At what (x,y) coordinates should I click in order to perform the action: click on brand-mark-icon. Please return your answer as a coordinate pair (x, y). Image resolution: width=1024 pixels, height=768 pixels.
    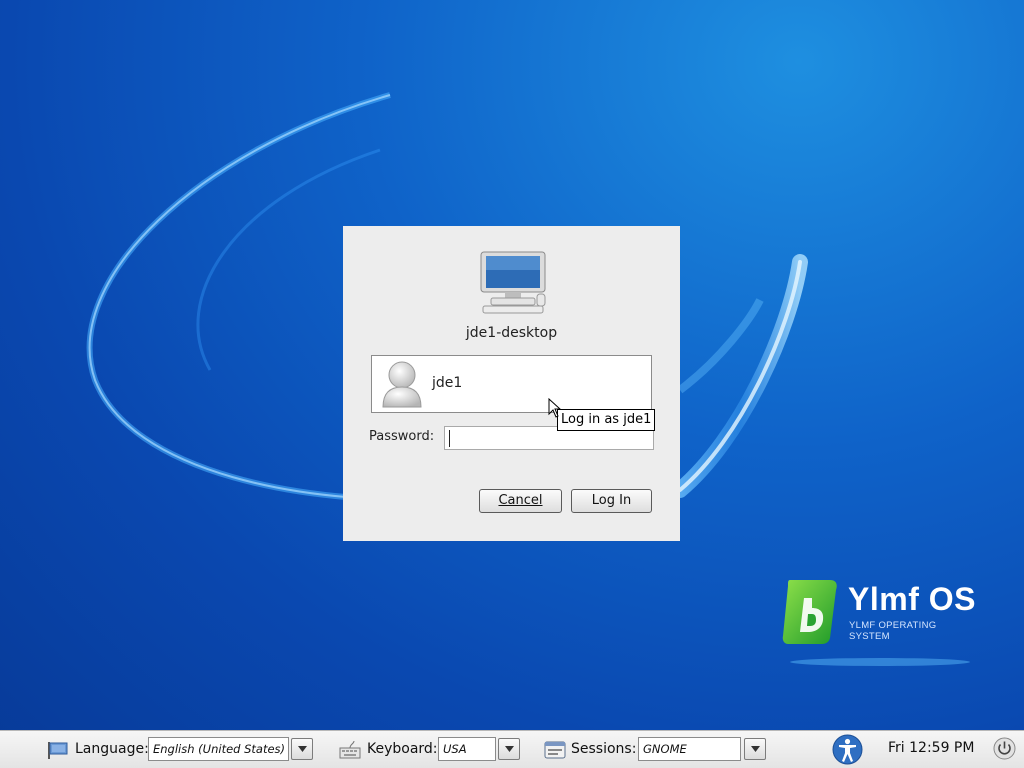
    Looking at the image, I should click on (809, 612).